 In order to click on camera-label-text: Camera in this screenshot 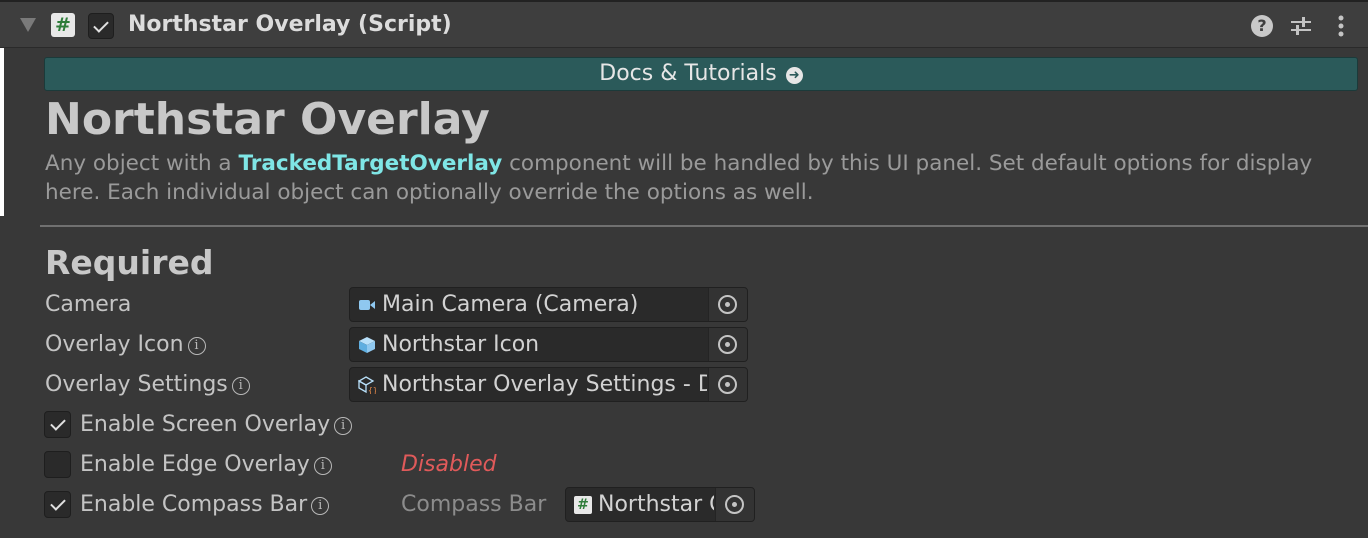, I will do `click(88, 304)`.